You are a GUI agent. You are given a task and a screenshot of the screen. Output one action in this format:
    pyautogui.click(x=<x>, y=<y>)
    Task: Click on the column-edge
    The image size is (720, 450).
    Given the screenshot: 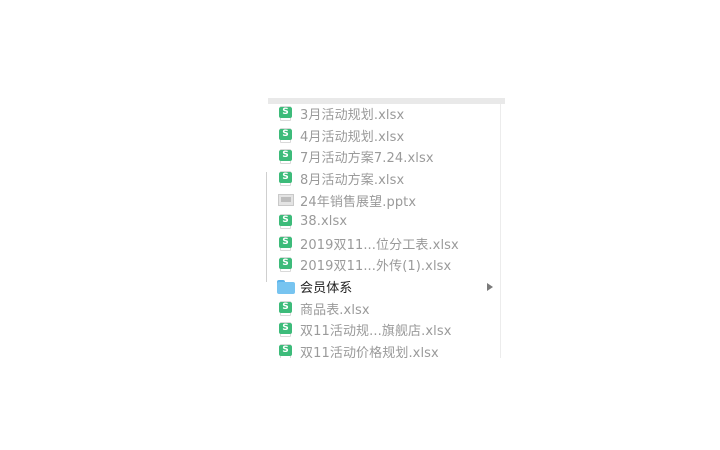 What is the action you would take?
    pyautogui.click(x=500, y=231)
    